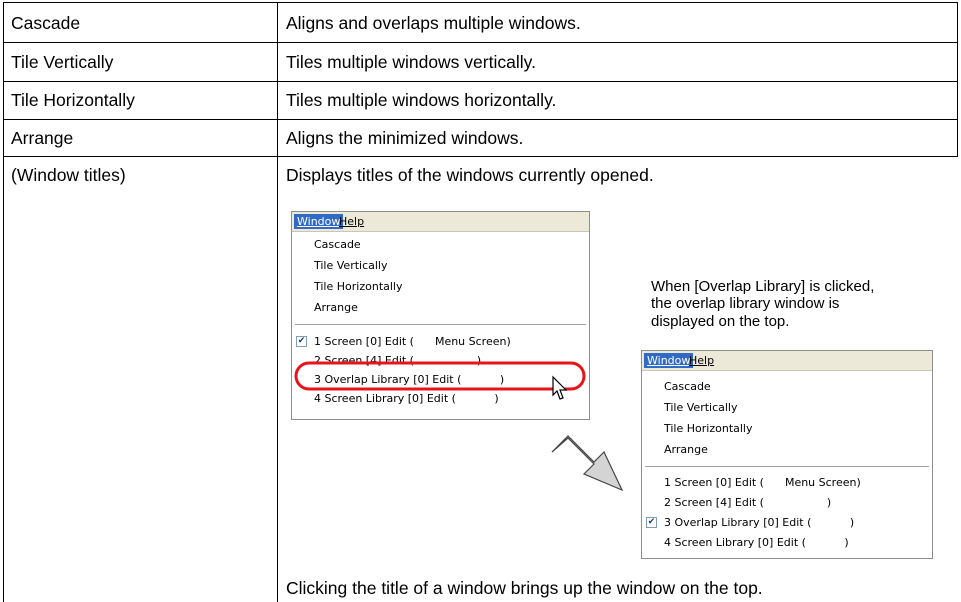  Describe the element at coordinates (957, 79) in the screenshot. I see `table-border-right` at that location.